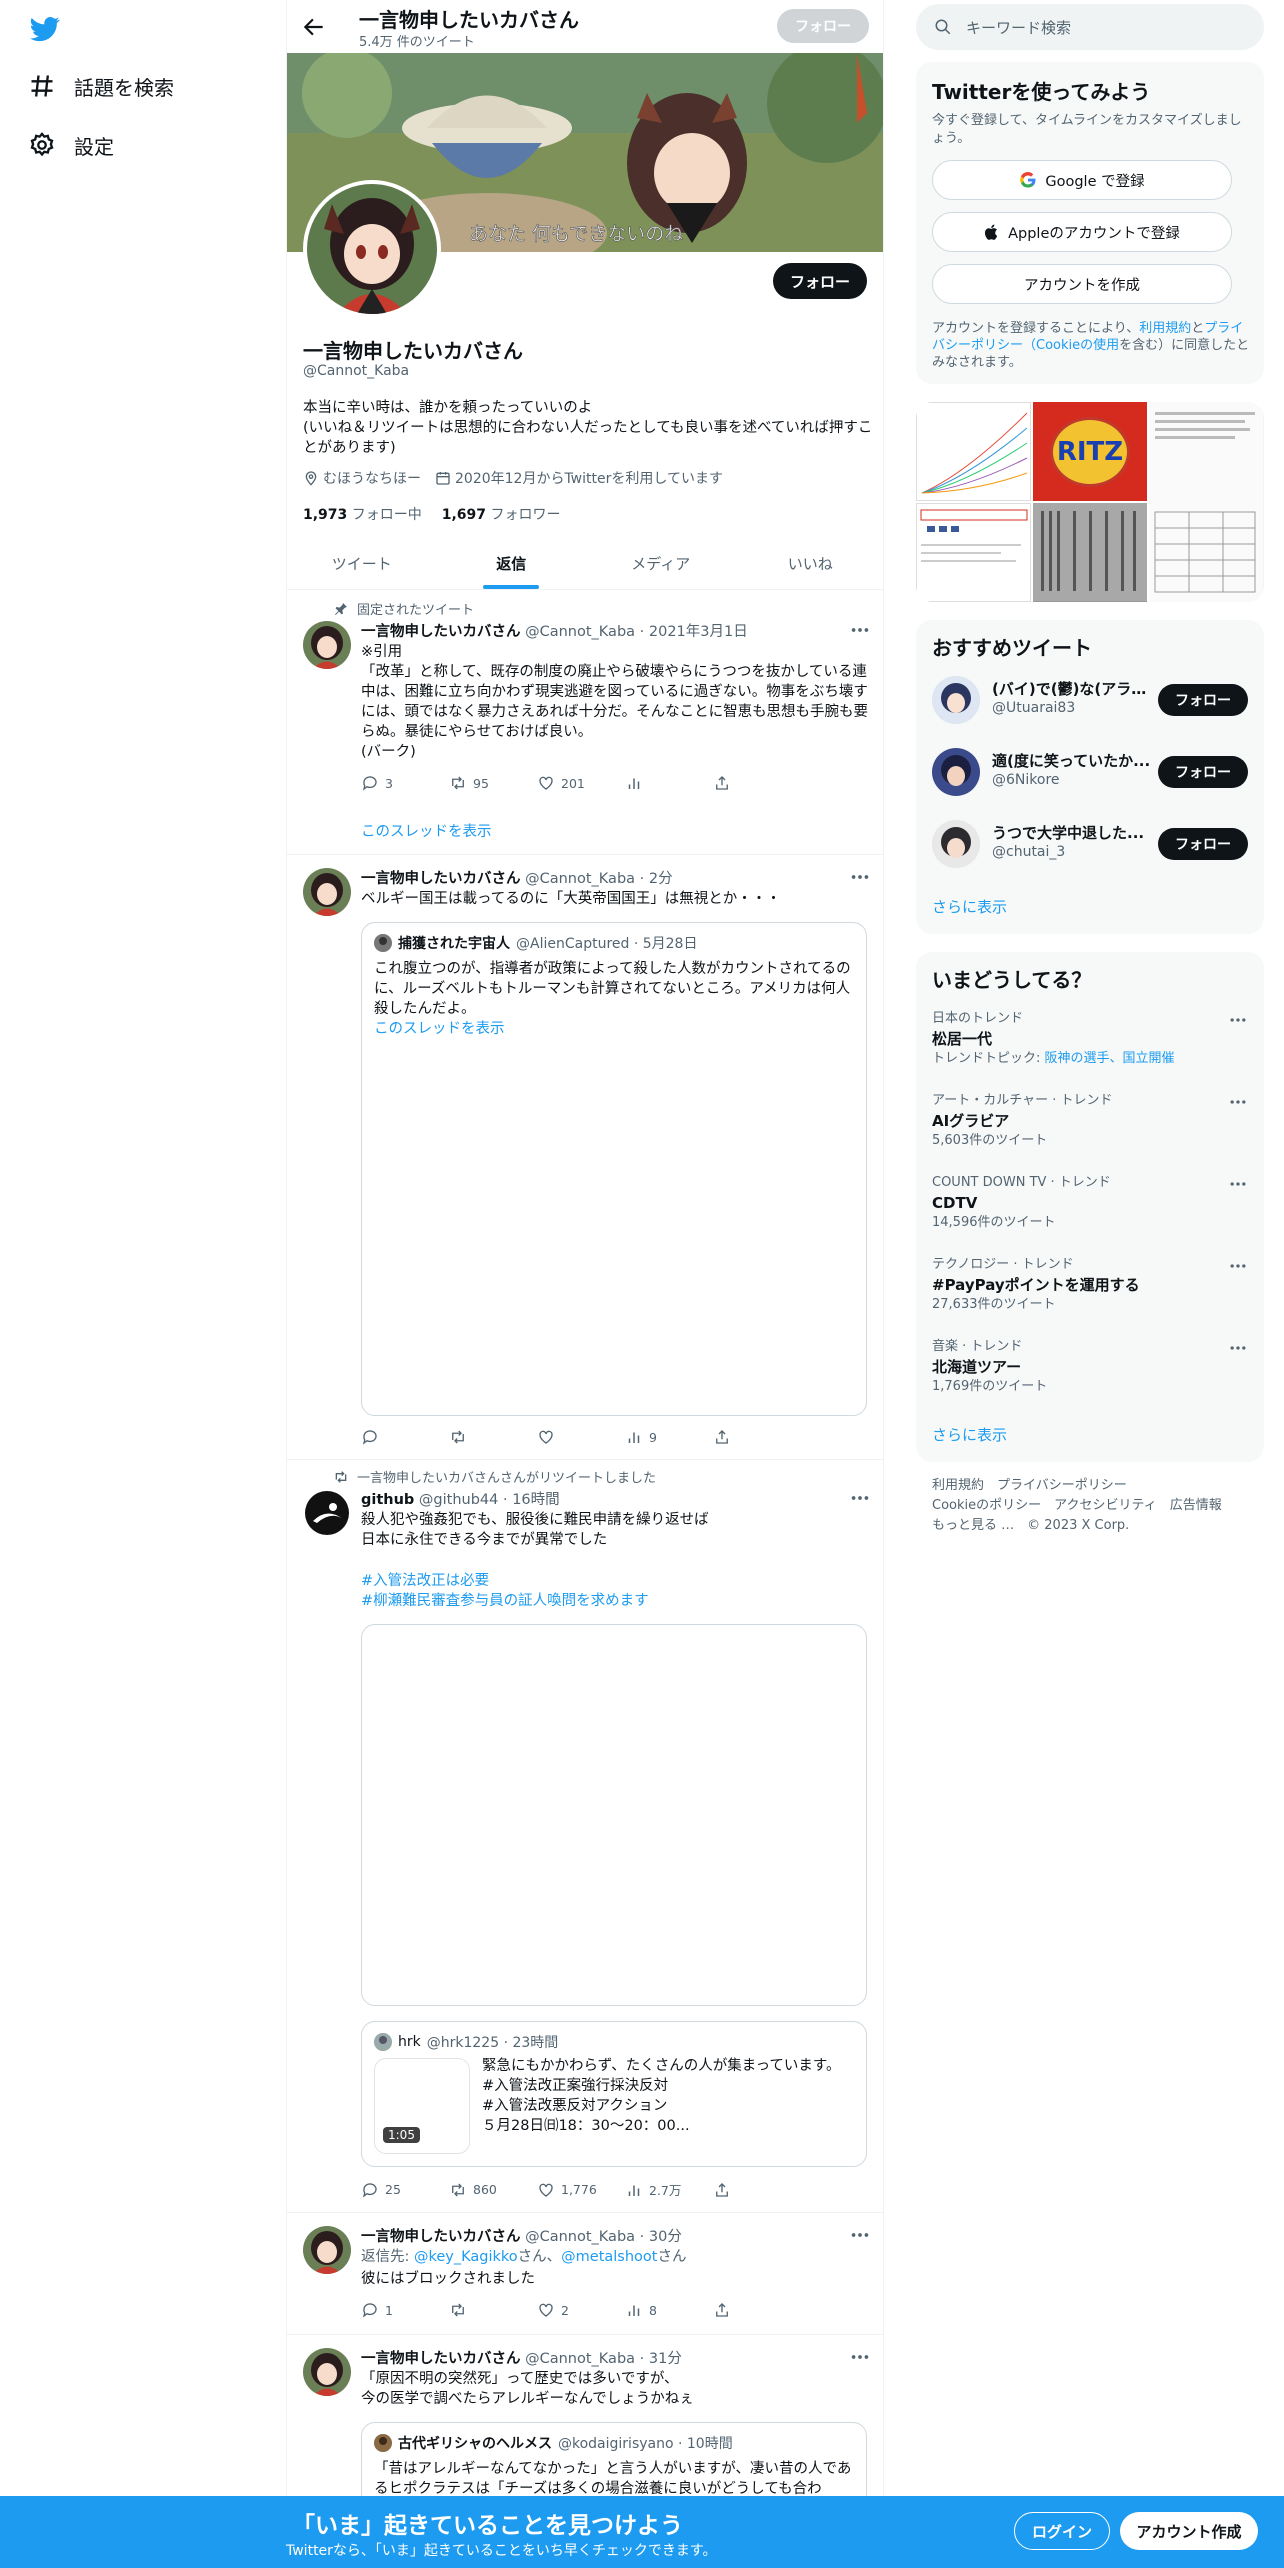 This screenshot has width=1284, height=2568. I want to click on follow-suggestion: 適(度に笑っていたか... @6Nikore フォロー, so click(1090, 772).